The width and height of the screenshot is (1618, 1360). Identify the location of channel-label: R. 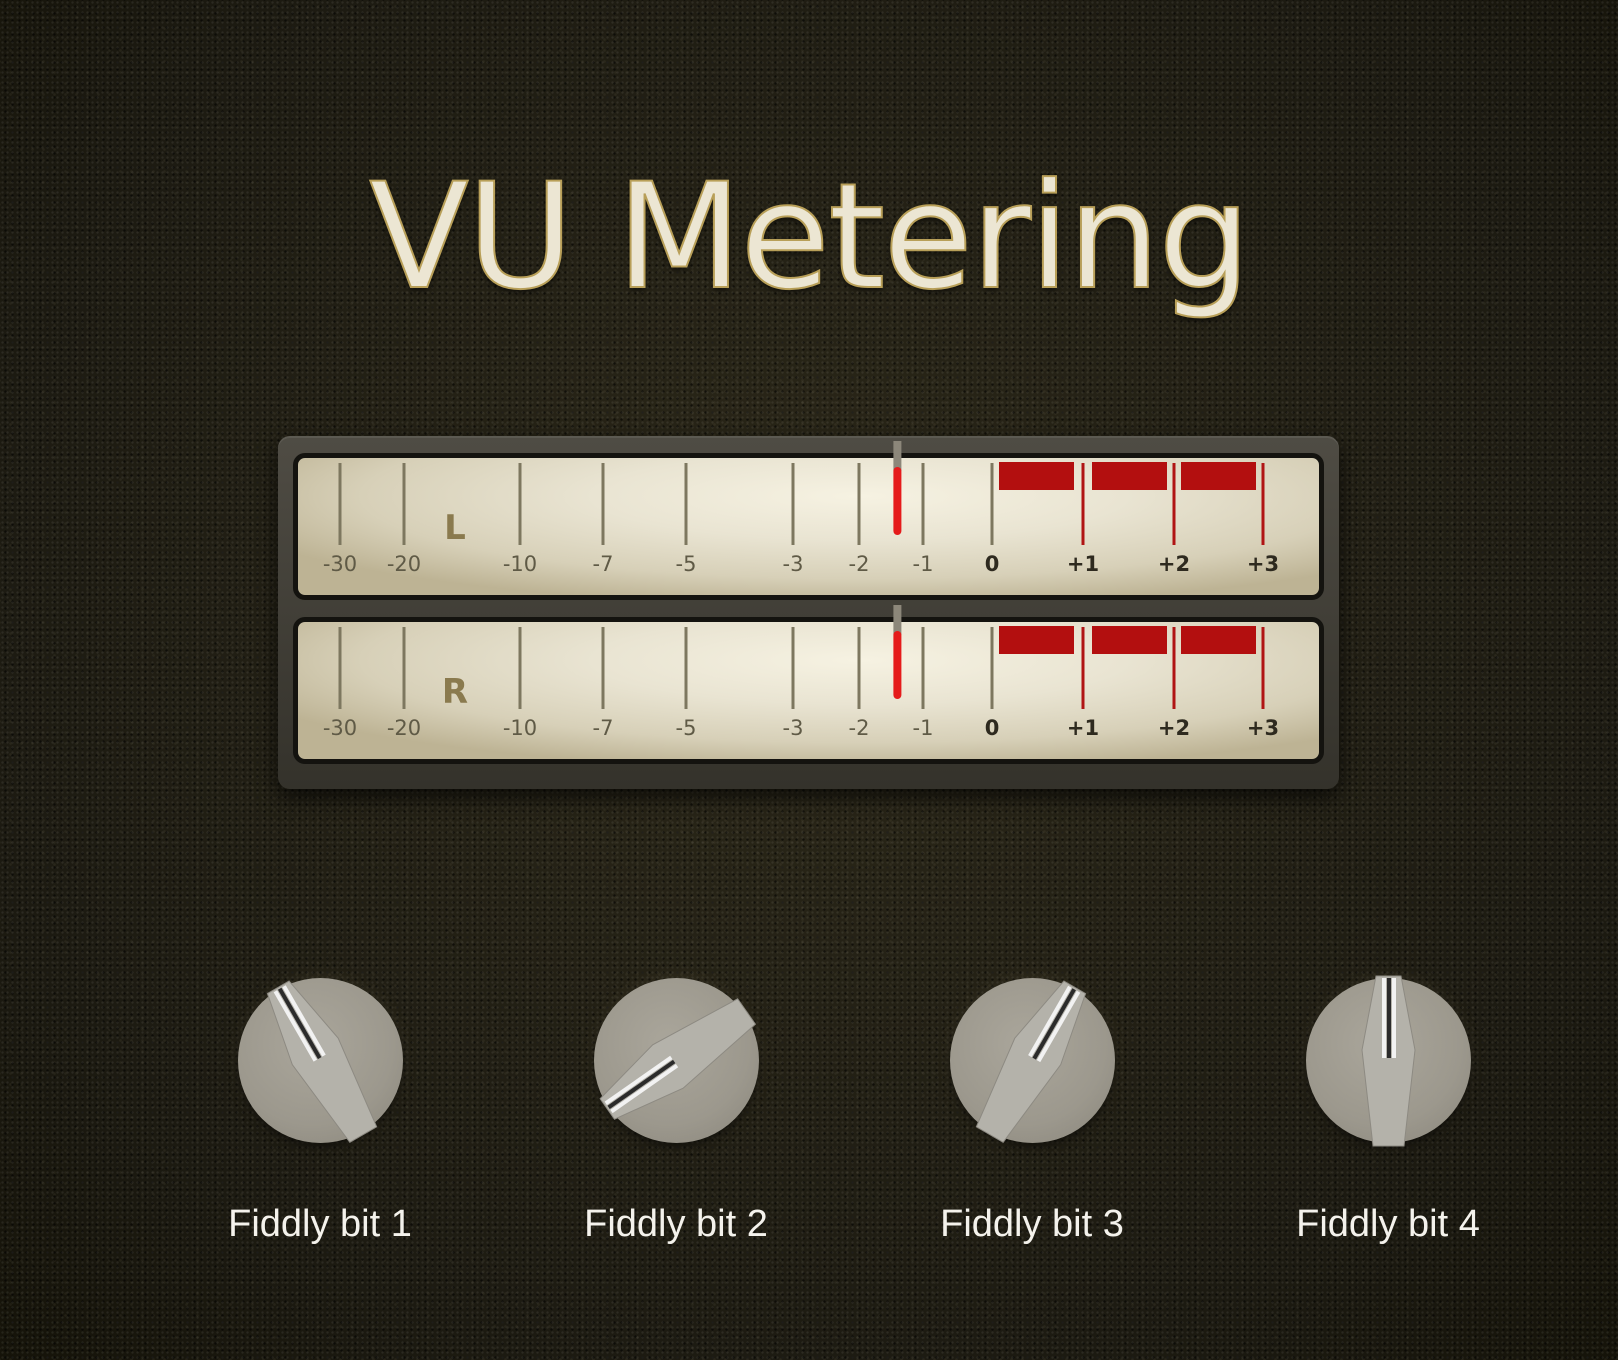
(455, 692).